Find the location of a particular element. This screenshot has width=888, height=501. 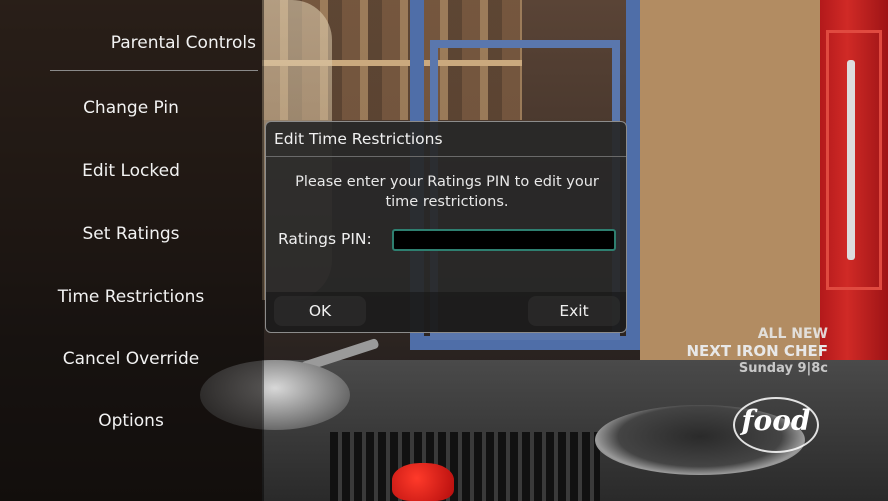

ok-button: OK is located at coordinates (320, 311).